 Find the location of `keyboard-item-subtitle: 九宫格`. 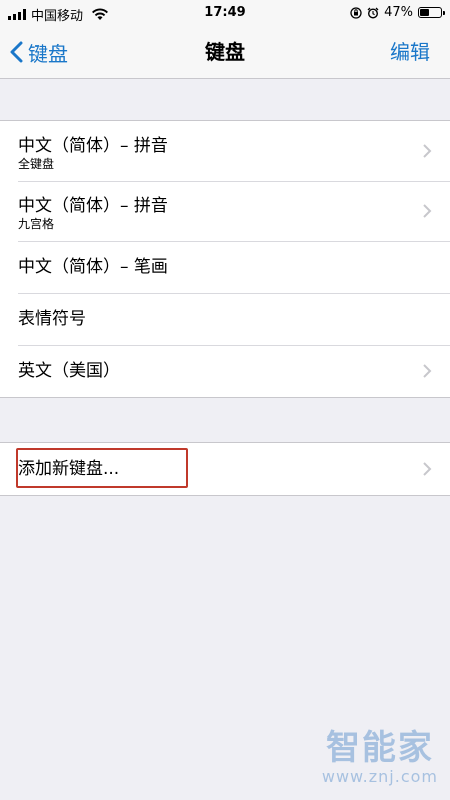

keyboard-item-subtitle: 九宫格 is located at coordinates (36, 224).